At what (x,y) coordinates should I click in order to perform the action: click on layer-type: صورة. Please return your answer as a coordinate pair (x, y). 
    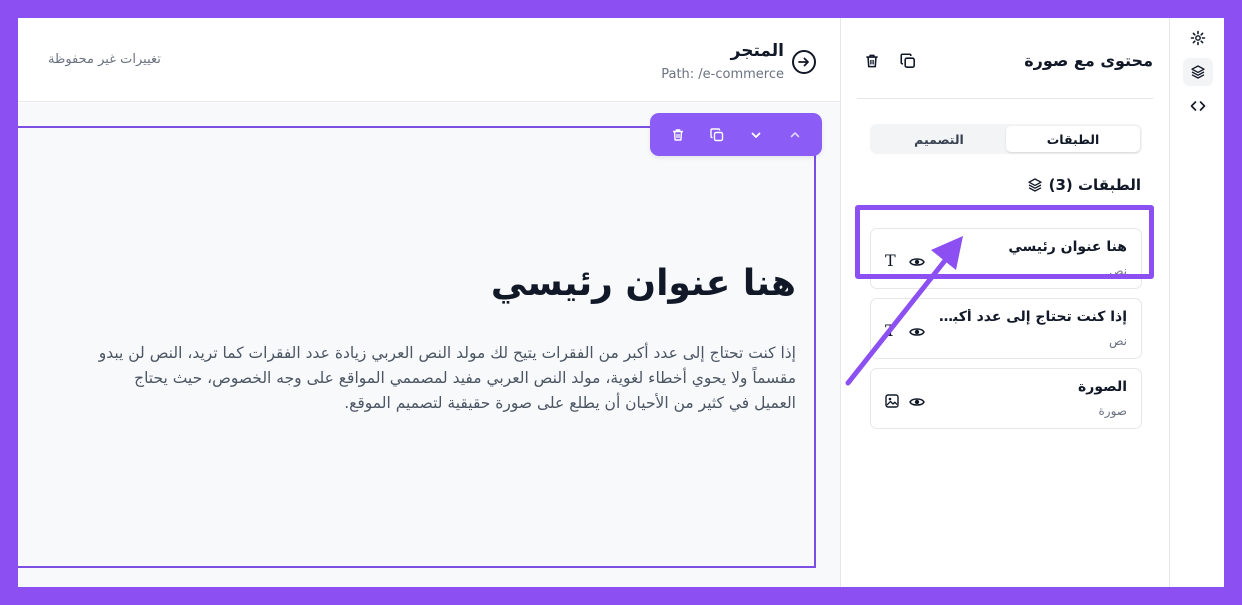
    Looking at the image, I should click on (1112, 411).